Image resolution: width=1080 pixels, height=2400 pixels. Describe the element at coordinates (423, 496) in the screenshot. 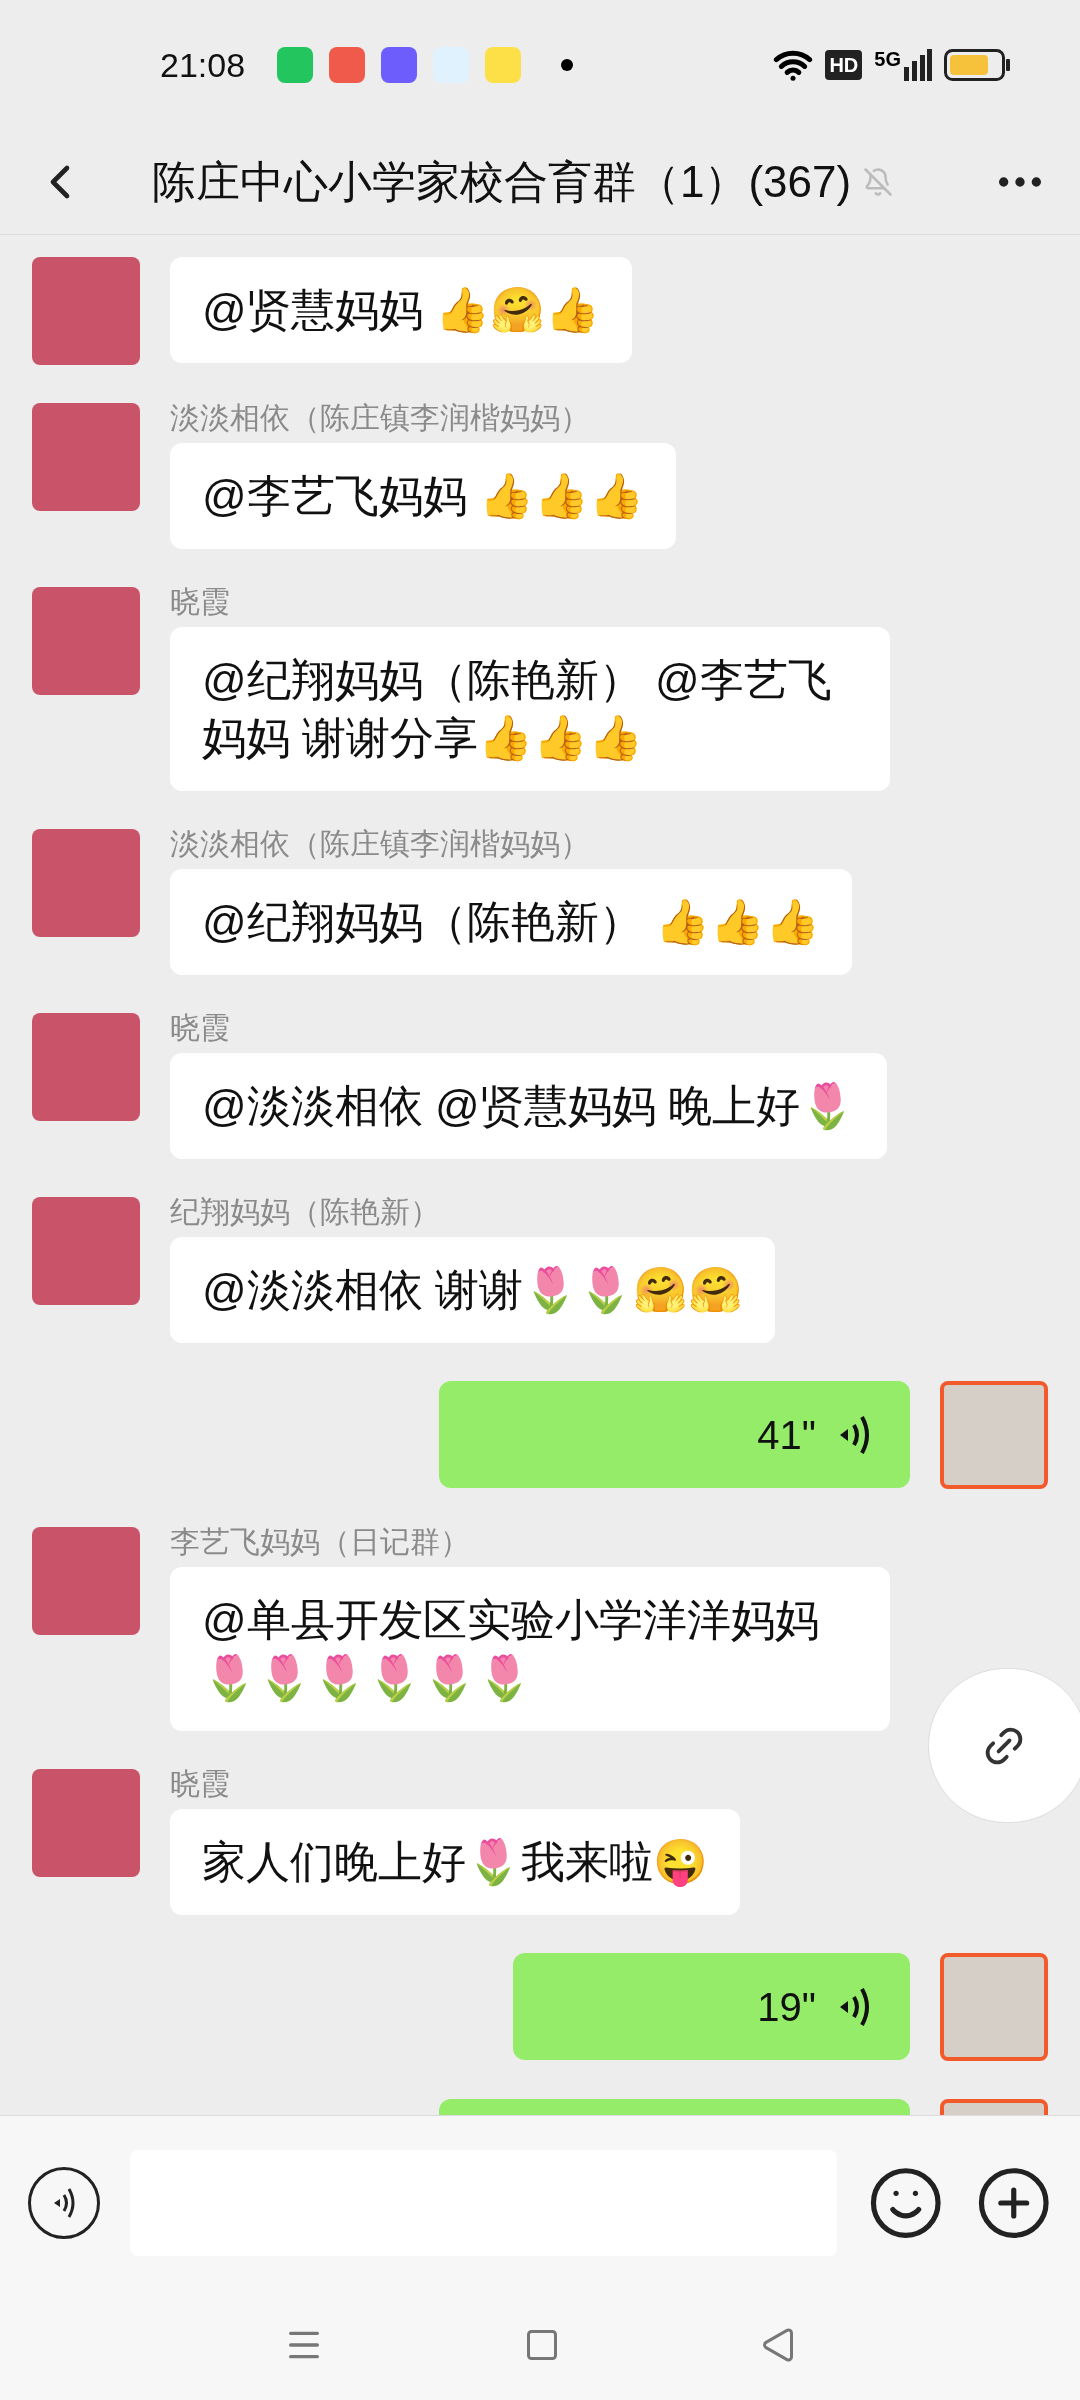

I see `message-bubble: @李艺飞妈妈 👍👍👍` at that location.